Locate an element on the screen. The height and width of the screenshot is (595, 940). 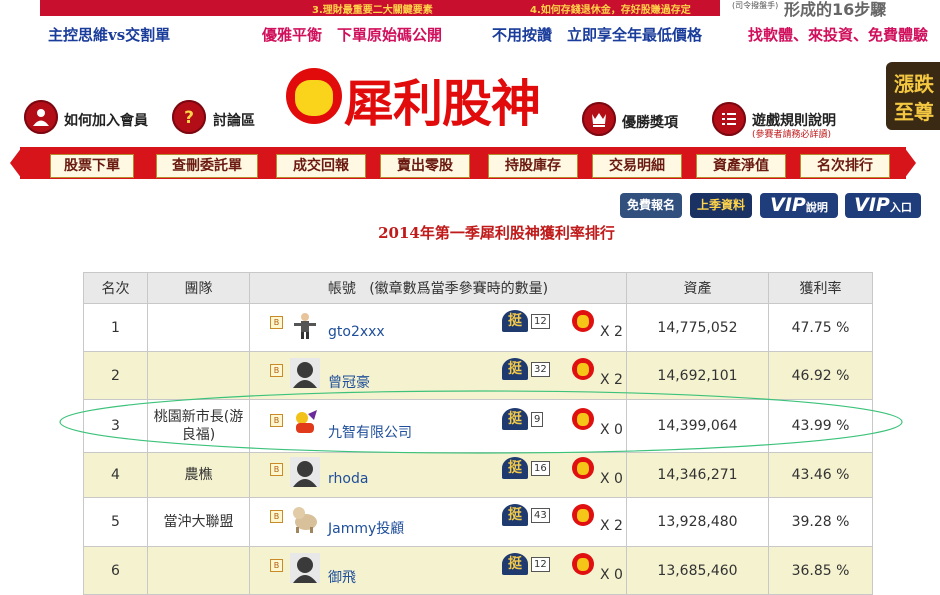
vip-enter-label: 入口 is located at coordinates (900, 207).